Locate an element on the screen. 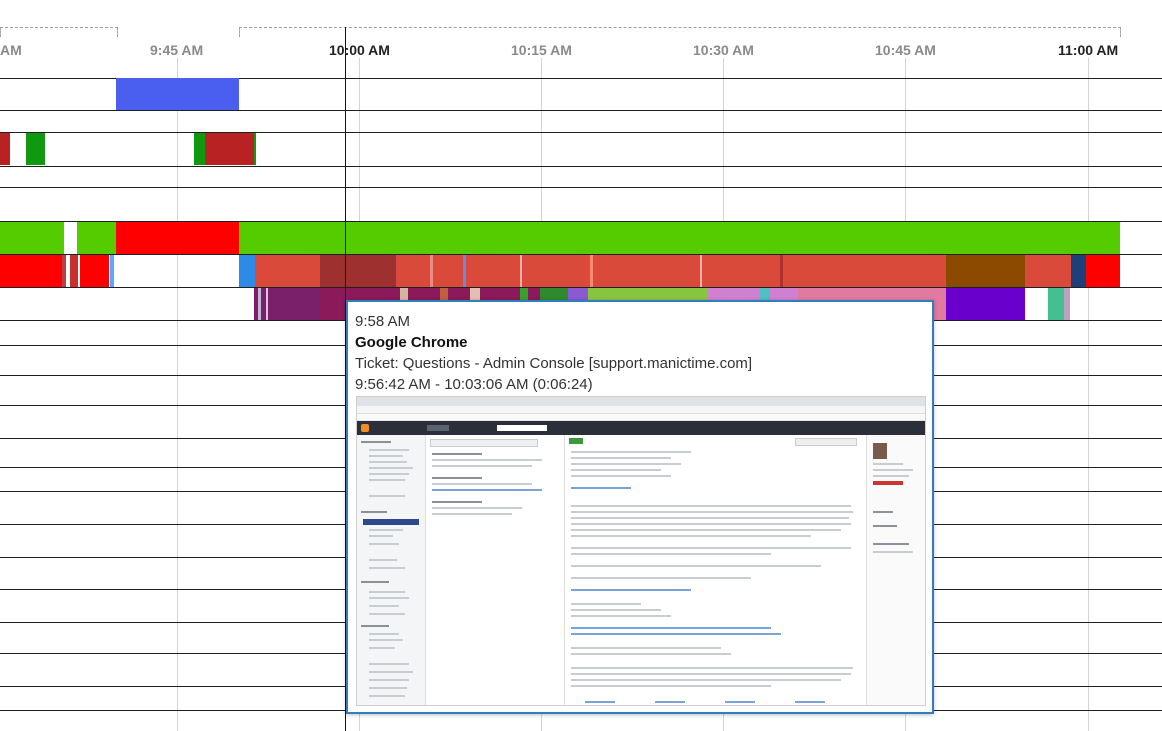  tooltip-application: Google Chrome is located at coordinates (411, 342).